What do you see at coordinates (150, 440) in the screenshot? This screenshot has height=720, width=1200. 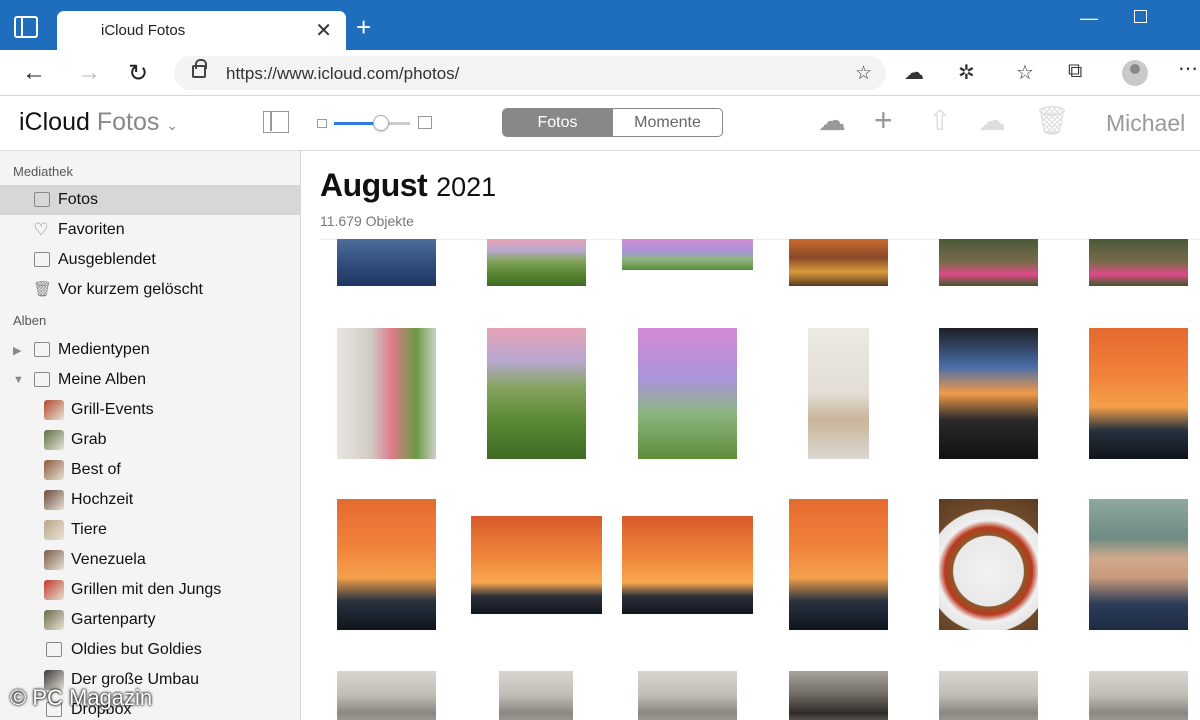 I see `sidebar-item-album: Grab` at bounding box center [150, 440].